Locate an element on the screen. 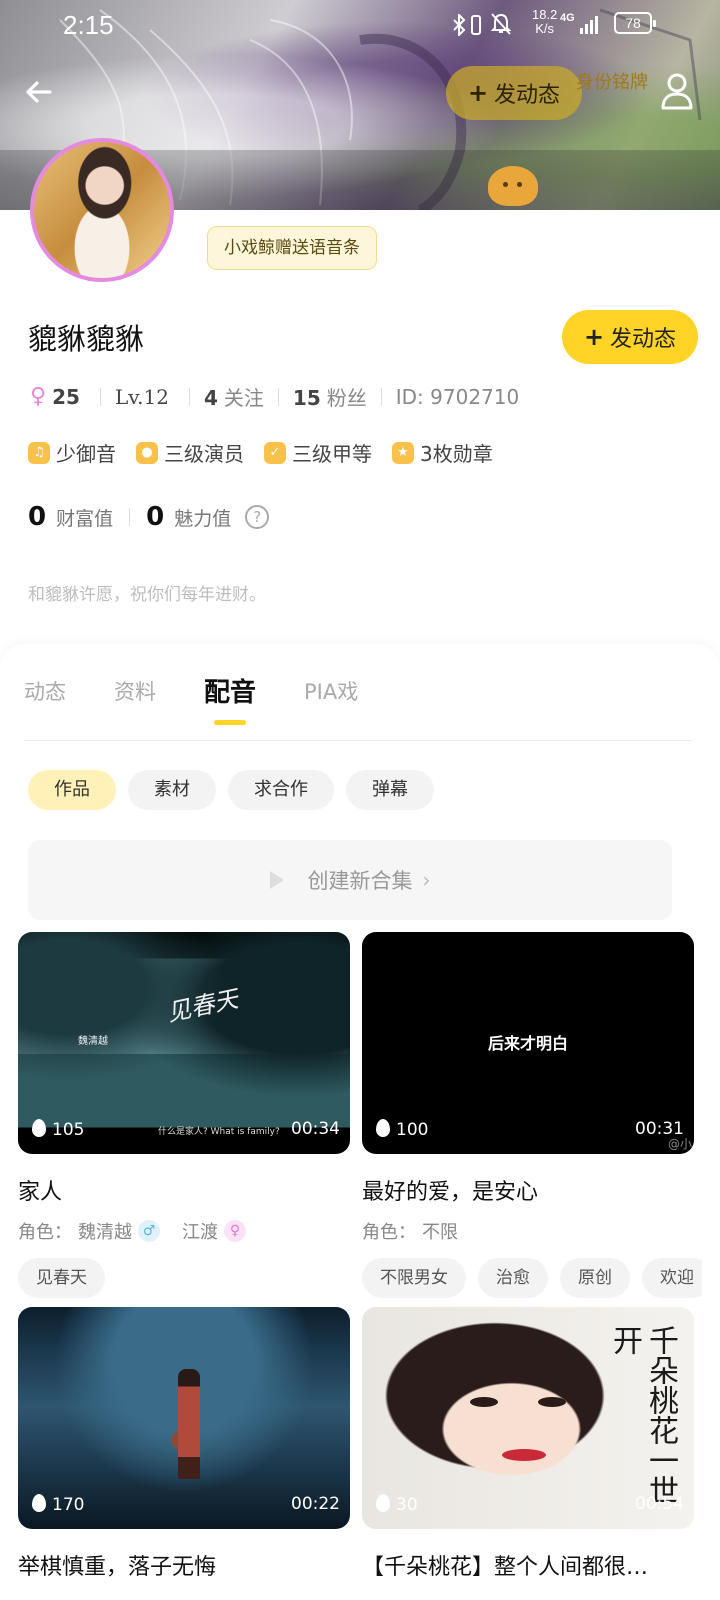 This screenshot has width=720, height=1600. speech-bubble: 小戏鲸赠送语音条 is located at coordinates (292, 248).